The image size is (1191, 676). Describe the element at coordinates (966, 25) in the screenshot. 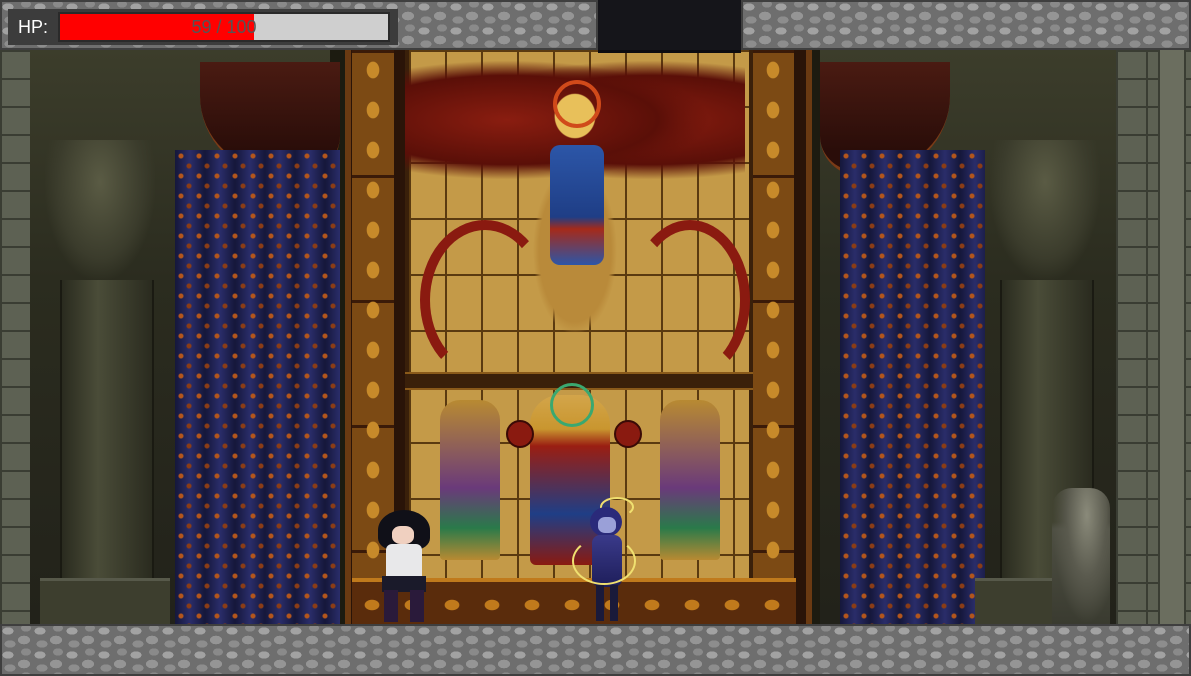

I see `ceiling-right` at that location.